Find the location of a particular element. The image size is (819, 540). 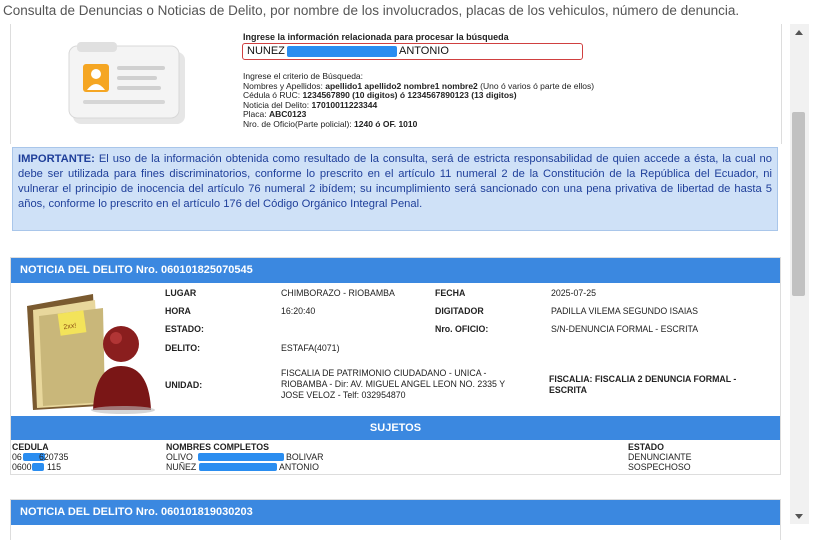

col-estado-header: ESTADO is located at coordinates (646, 447).